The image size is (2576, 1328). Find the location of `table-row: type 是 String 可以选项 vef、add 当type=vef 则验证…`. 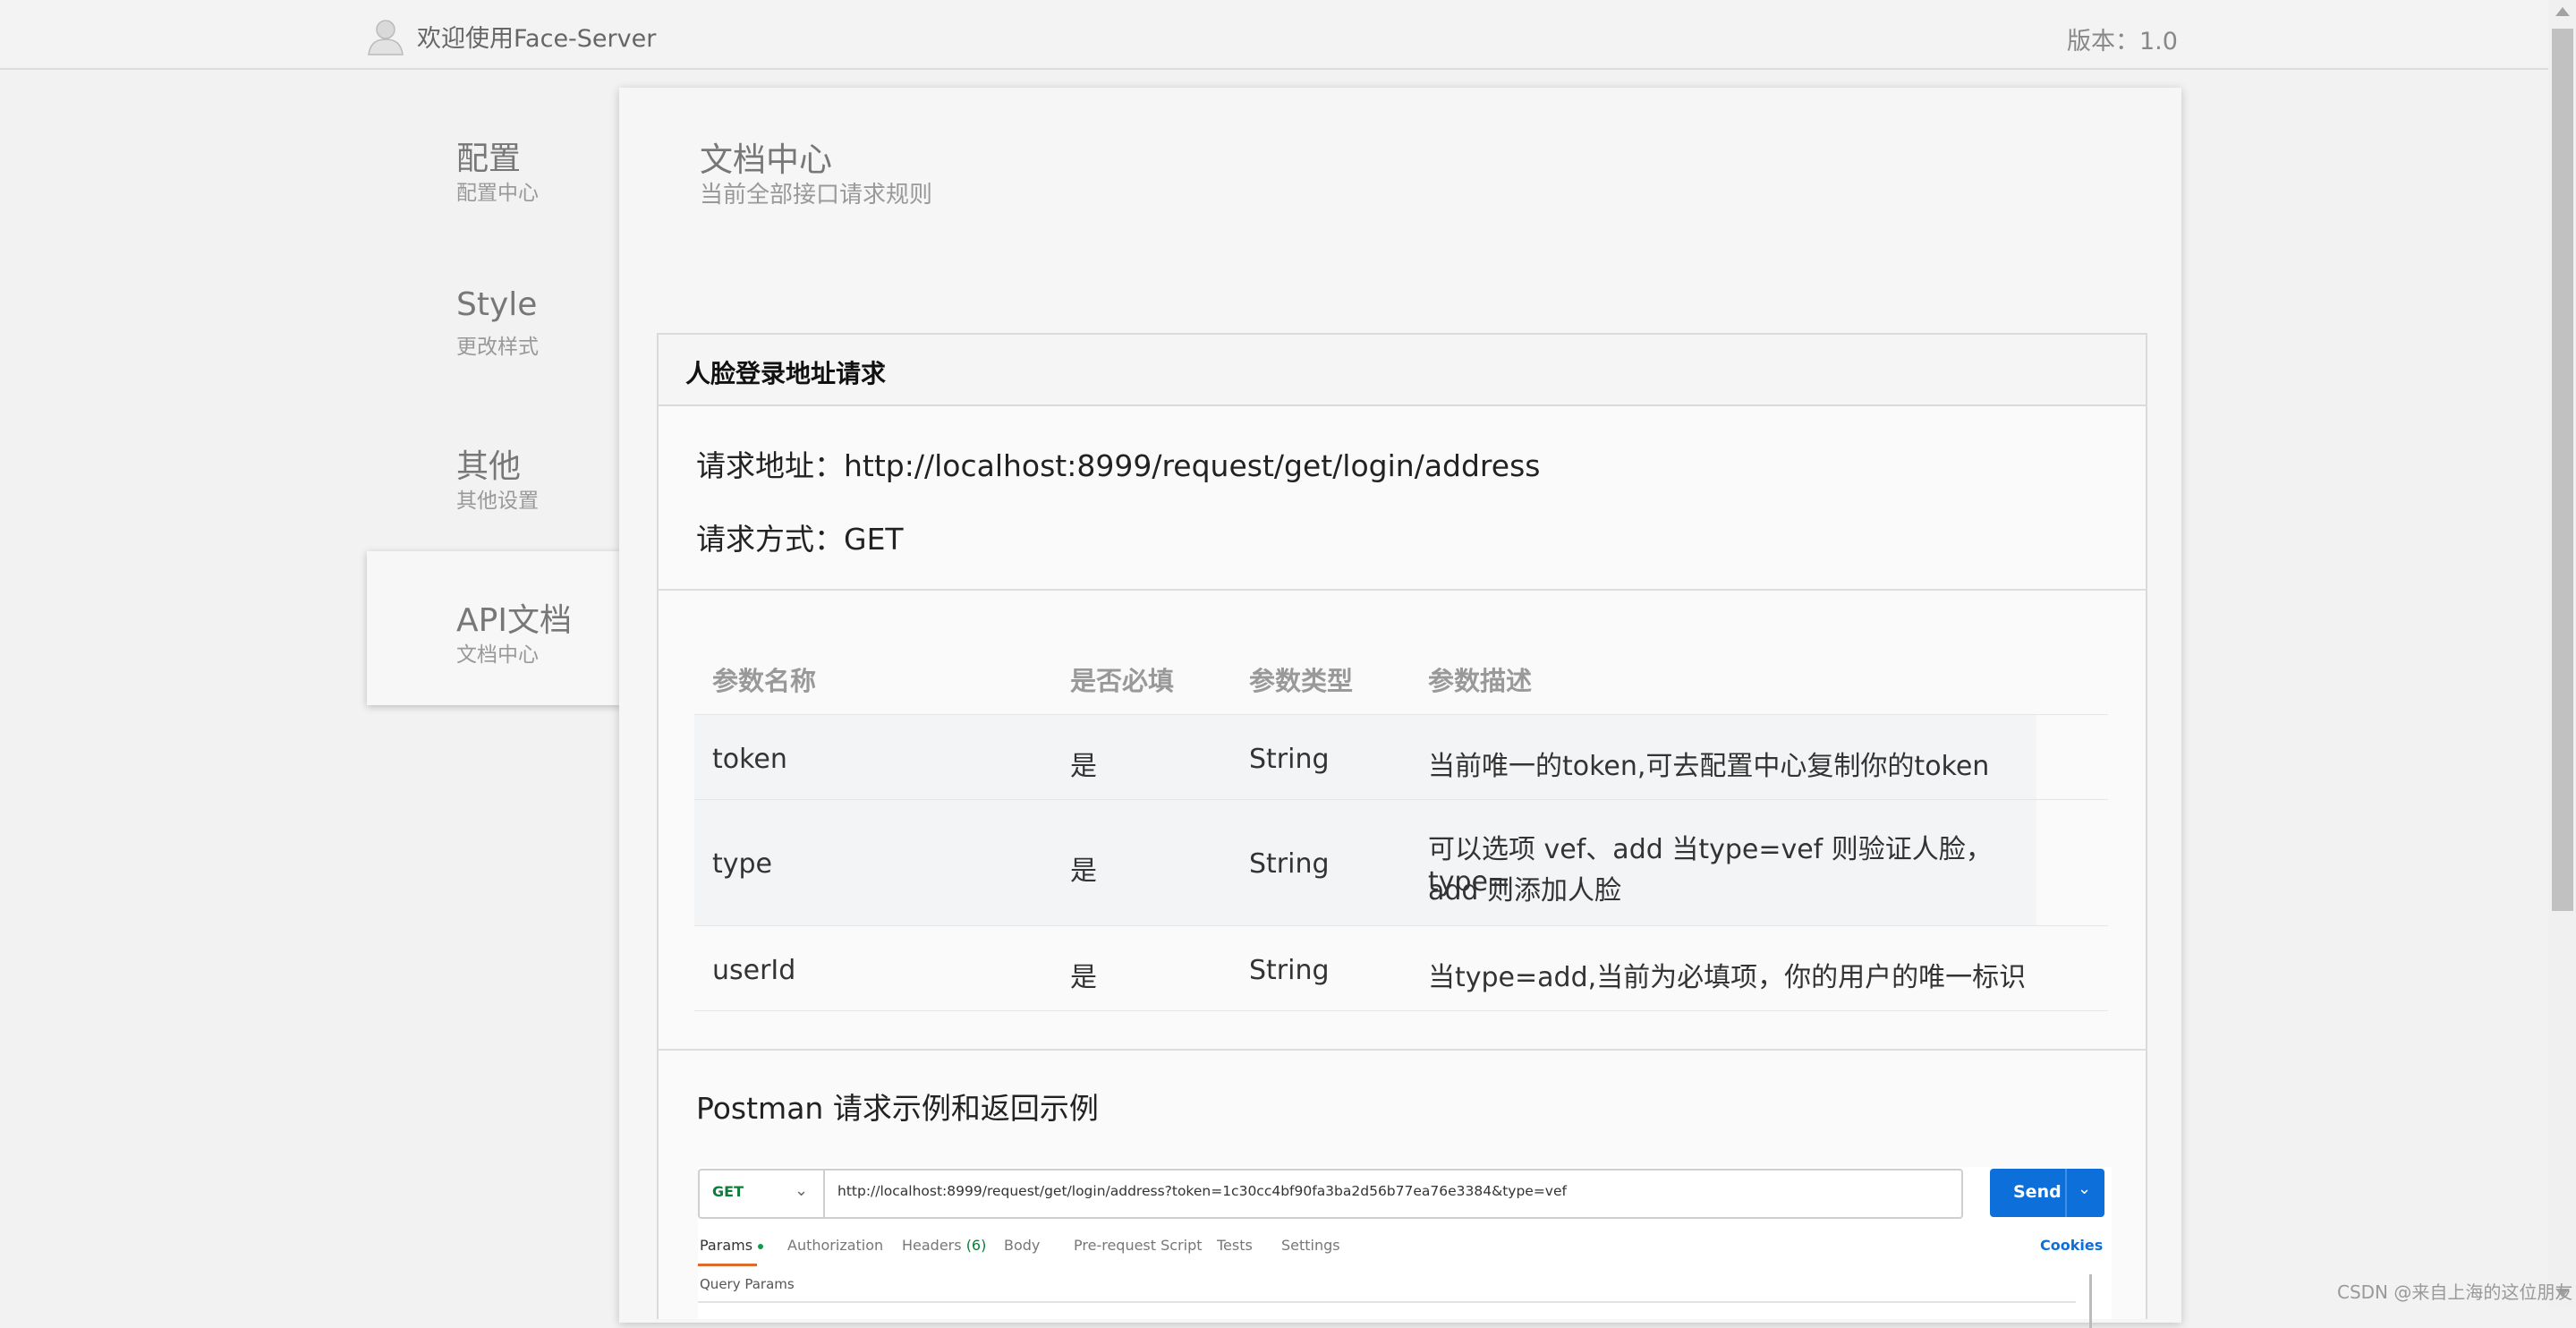

table-row: type 是 String 可以选项 vef、add 当type=vef 则验证… is located at coordinates (1365, 862).